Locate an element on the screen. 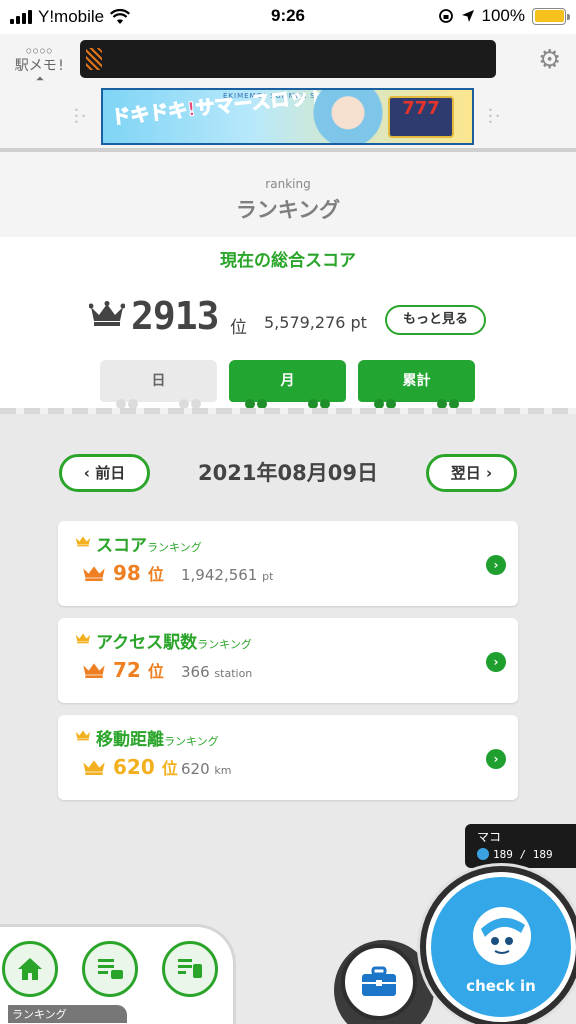 The image size is (576, 1024). card-value: 1,942,561 pt is located at coordinates (227, 575).